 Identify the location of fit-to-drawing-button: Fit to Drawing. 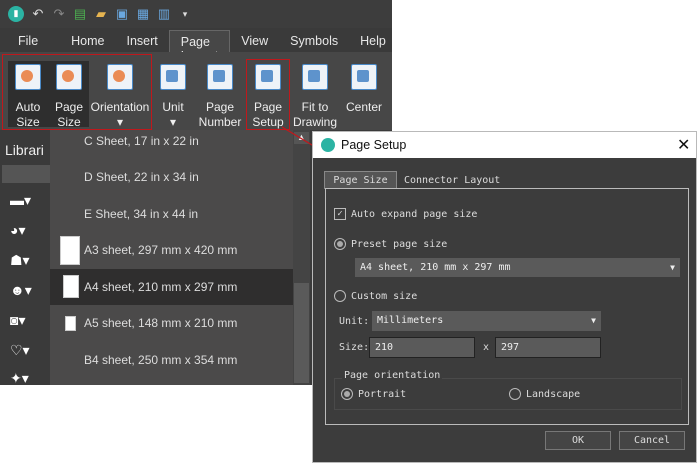
(315, 92).